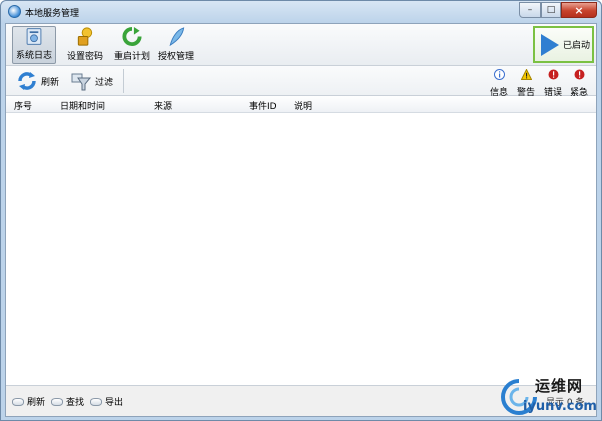 The image size is (602, 421). I want to click on play-icon, so click(550, 44).